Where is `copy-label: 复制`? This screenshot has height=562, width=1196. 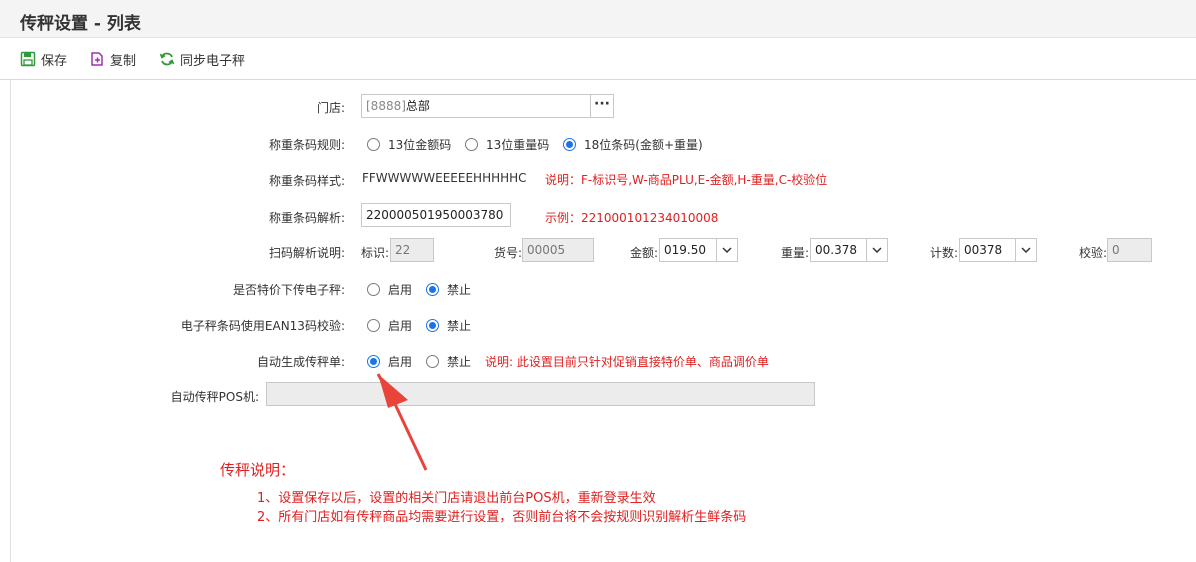
copy-label: 复制 is located at coordinates (123, 61).